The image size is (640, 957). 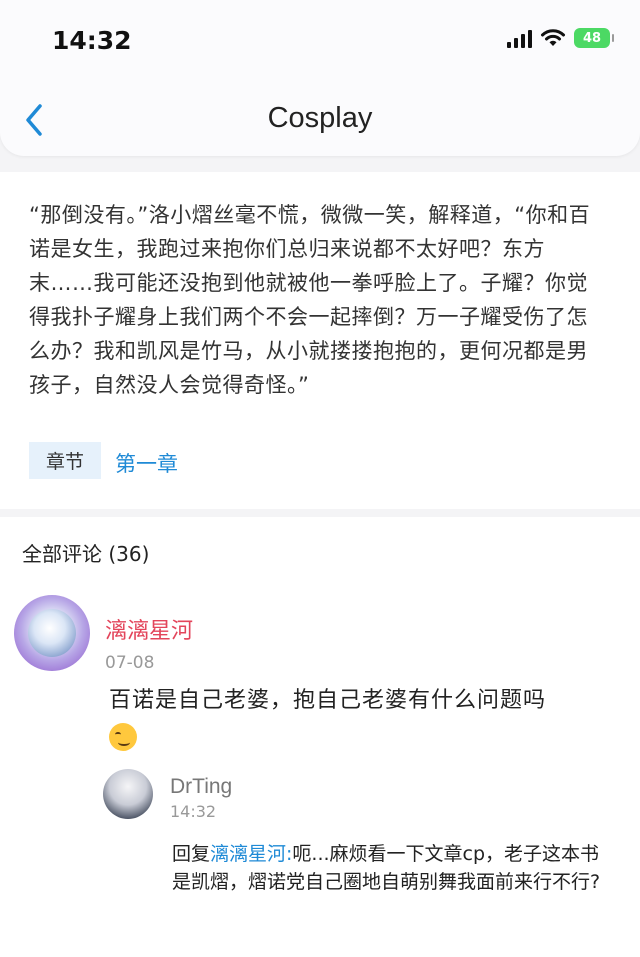 What do you see at coordinates (86, 554) in the screenshot?
I see `comments-header: 全部评论 (36)` at bounding box center [86, 554].